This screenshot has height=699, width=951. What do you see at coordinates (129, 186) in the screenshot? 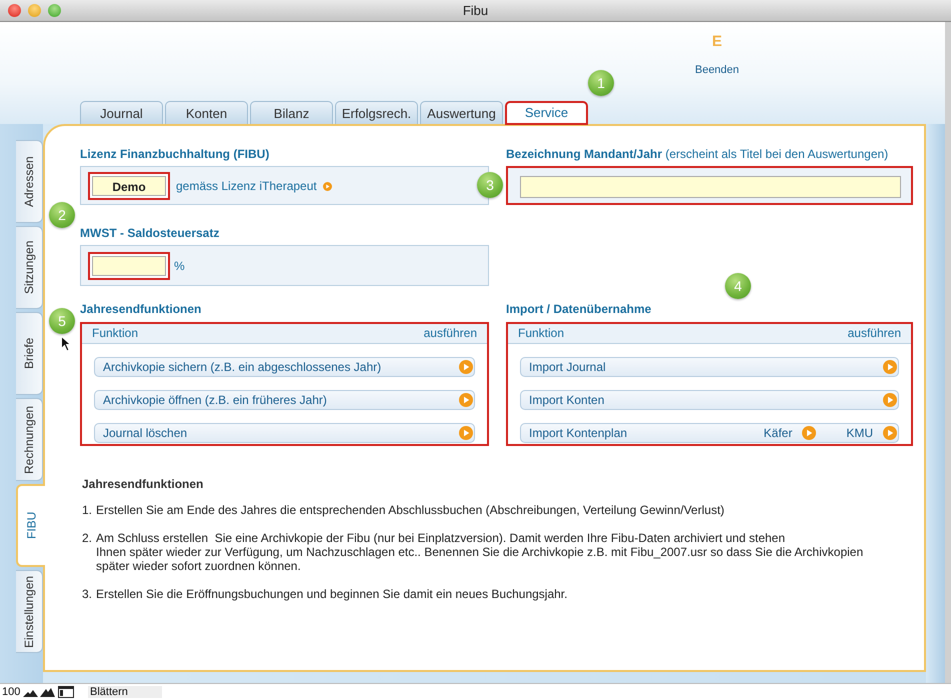
I see `license-field: Demo` at bounding box center [129, 186].